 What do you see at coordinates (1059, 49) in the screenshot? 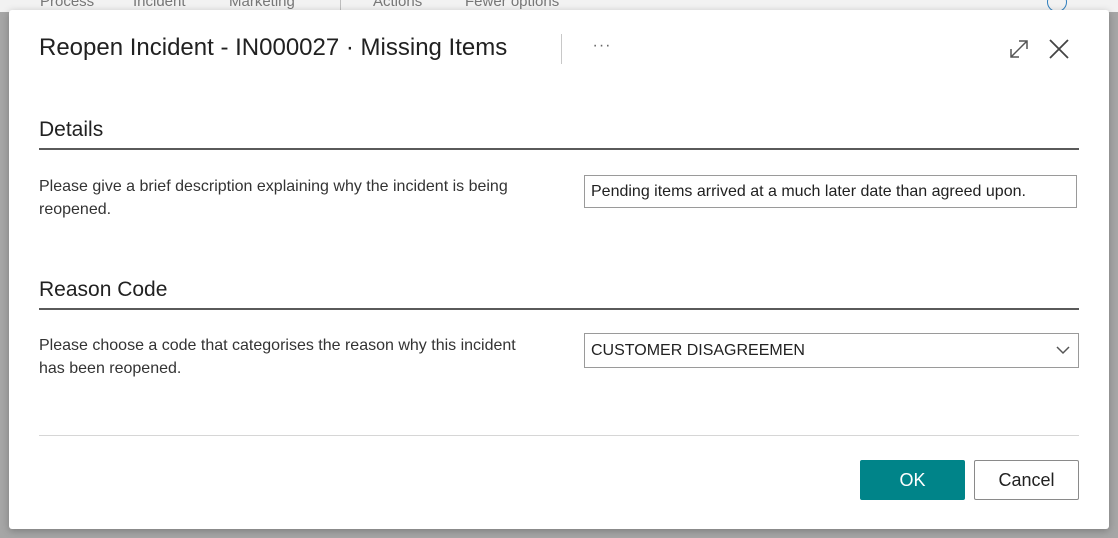
I see `close-icon` at bounding box center [1059, 49].